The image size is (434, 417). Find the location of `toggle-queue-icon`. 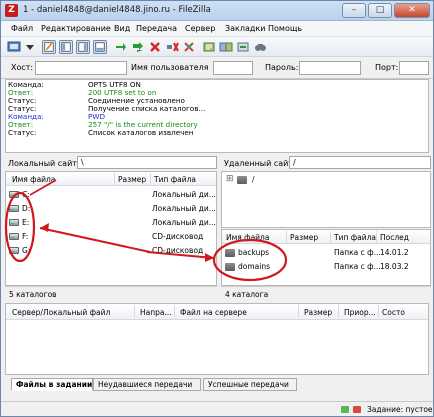

toggle-queue-icon is located at coordinates (100, 47).